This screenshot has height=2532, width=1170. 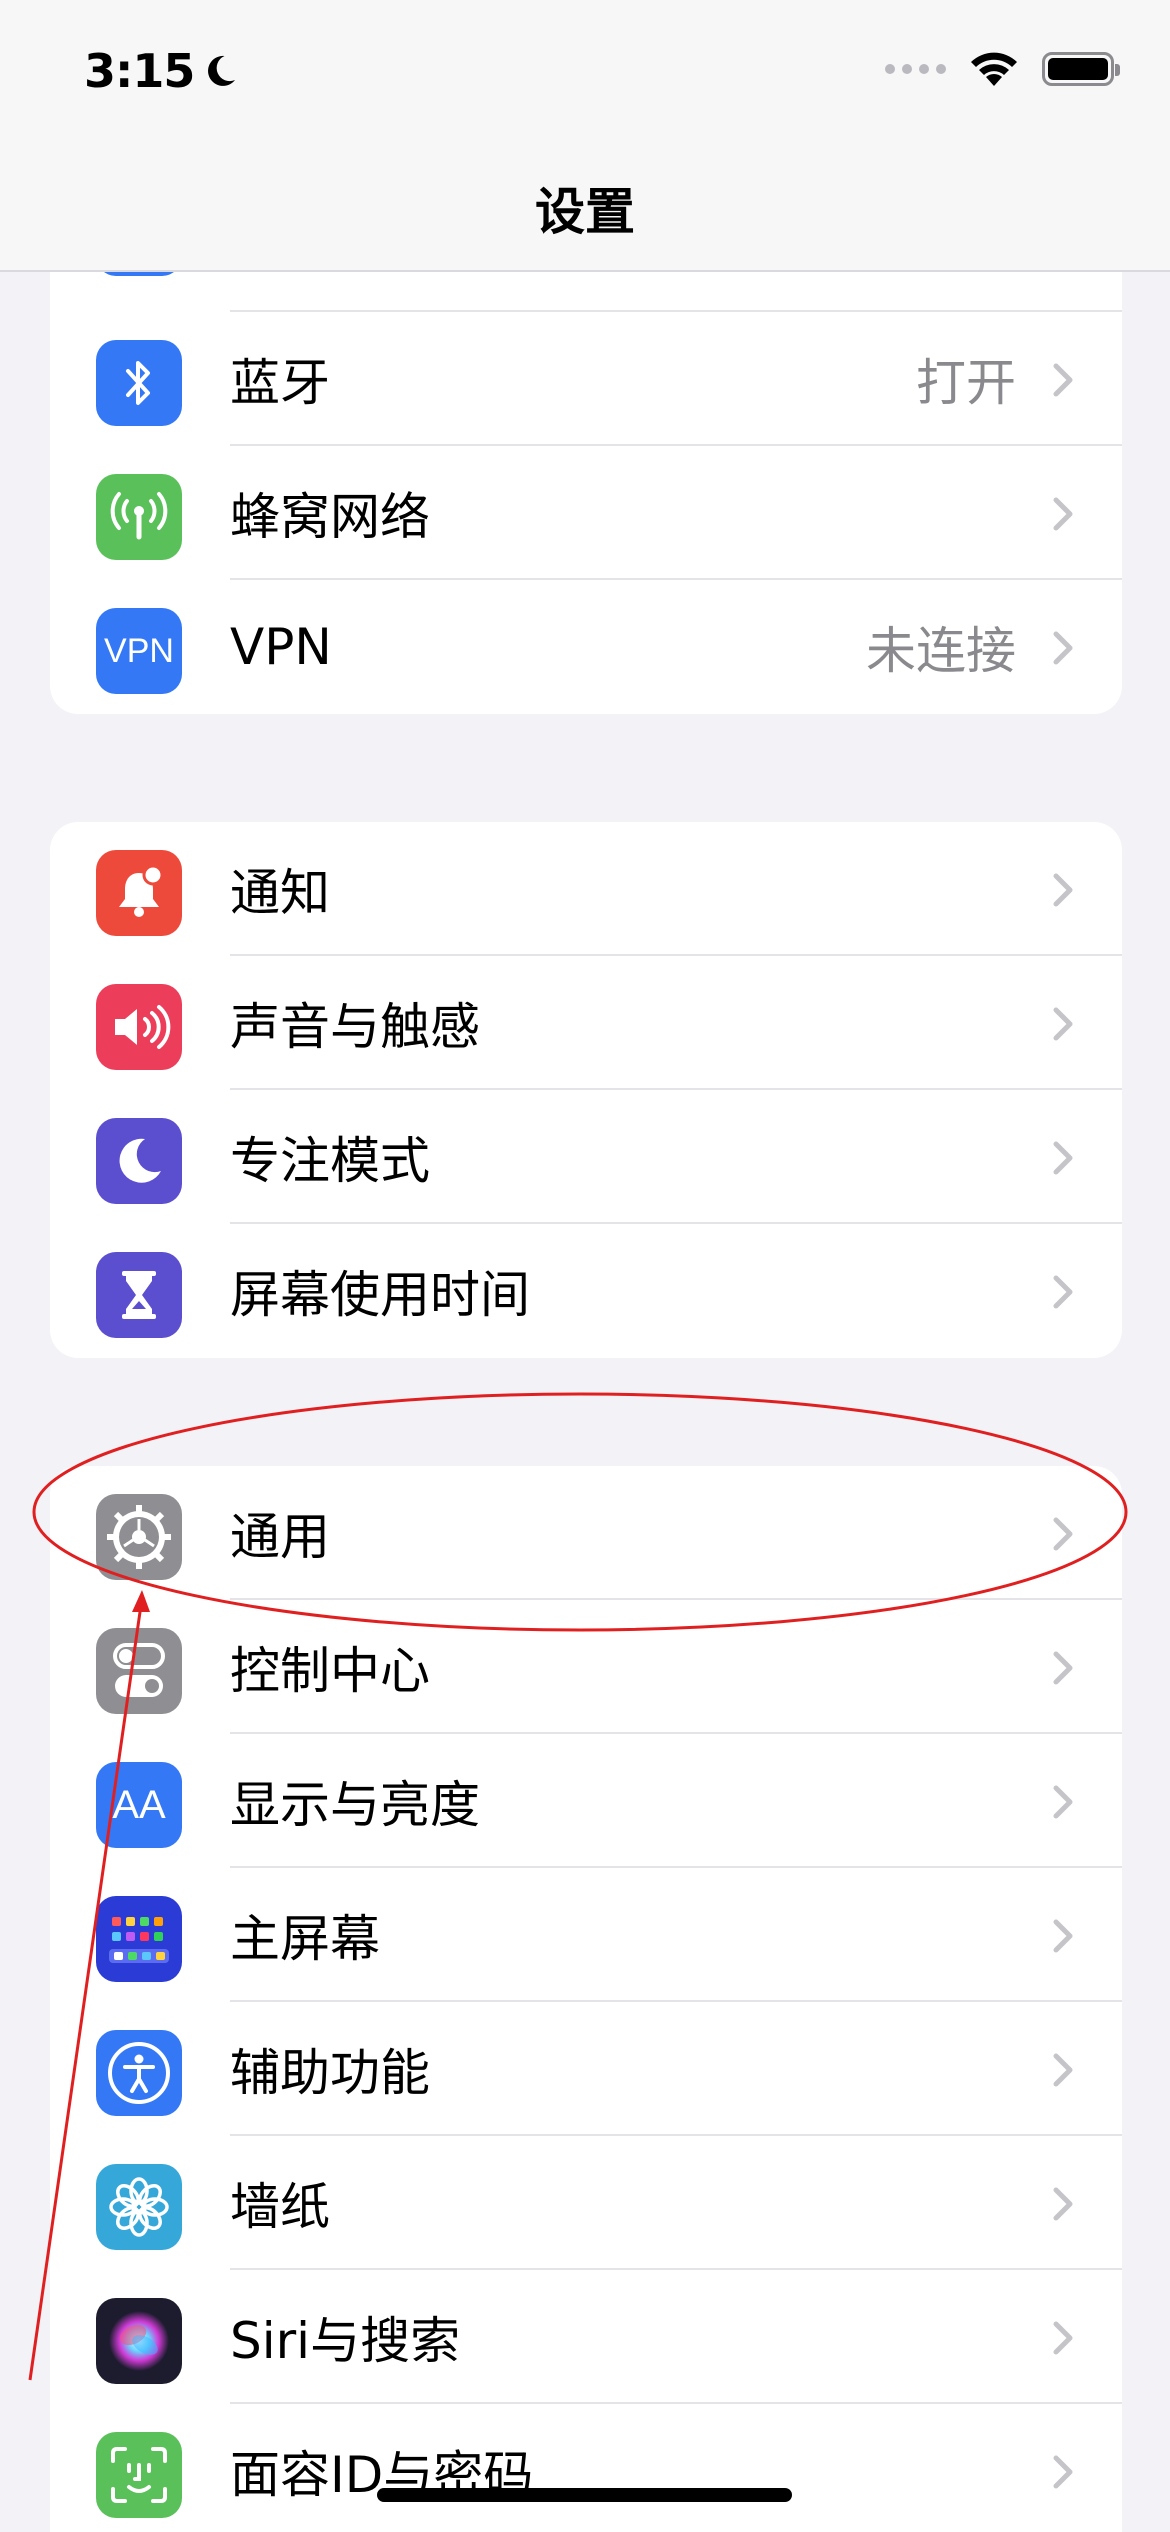 What do you see at coordinates (330, 1671) in the screenshot?
I see `row-label: 控制中心` at bounding box center [330, 1671].